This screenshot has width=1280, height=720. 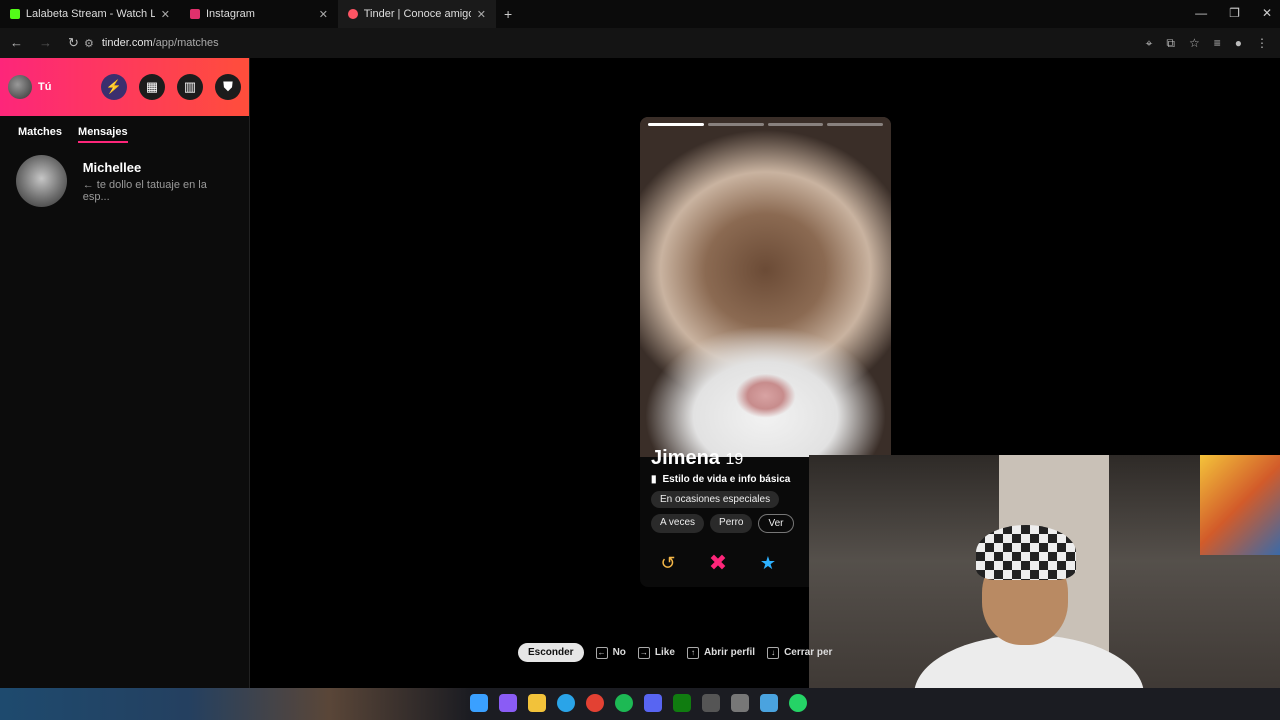 I want to click on super-like-icon: ★, so click(x=768, y=563).